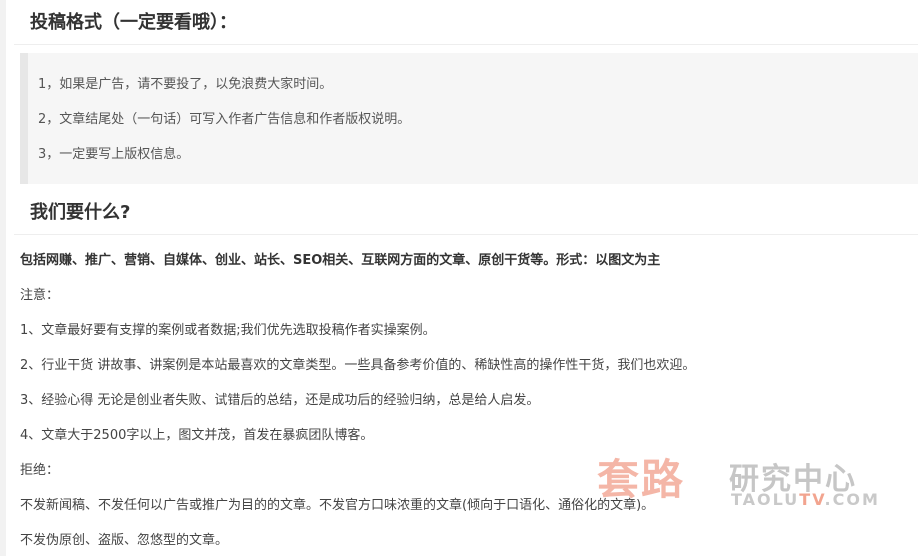 Image resolution: width=918 pixels, height=556 pixels. I want to click on rule-item: 1，如果是广告，请不要投了，以免浪费大家时间。, so click(185, 84).